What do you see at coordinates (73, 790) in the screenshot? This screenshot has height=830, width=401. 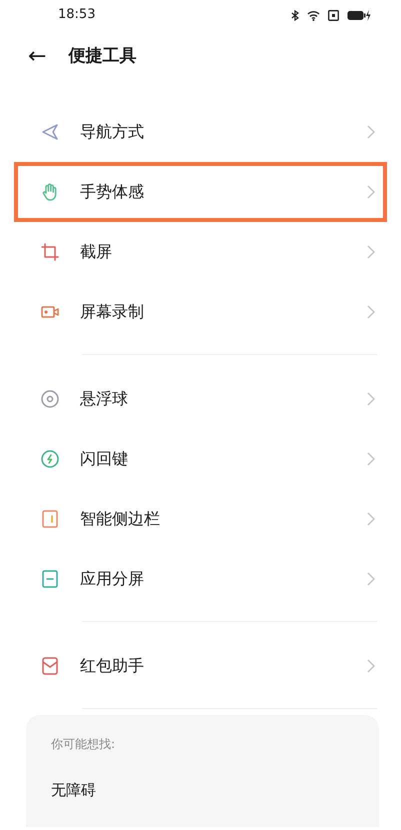 I see `suggestion-link: 无障碍` at bounding box center [73, 790].